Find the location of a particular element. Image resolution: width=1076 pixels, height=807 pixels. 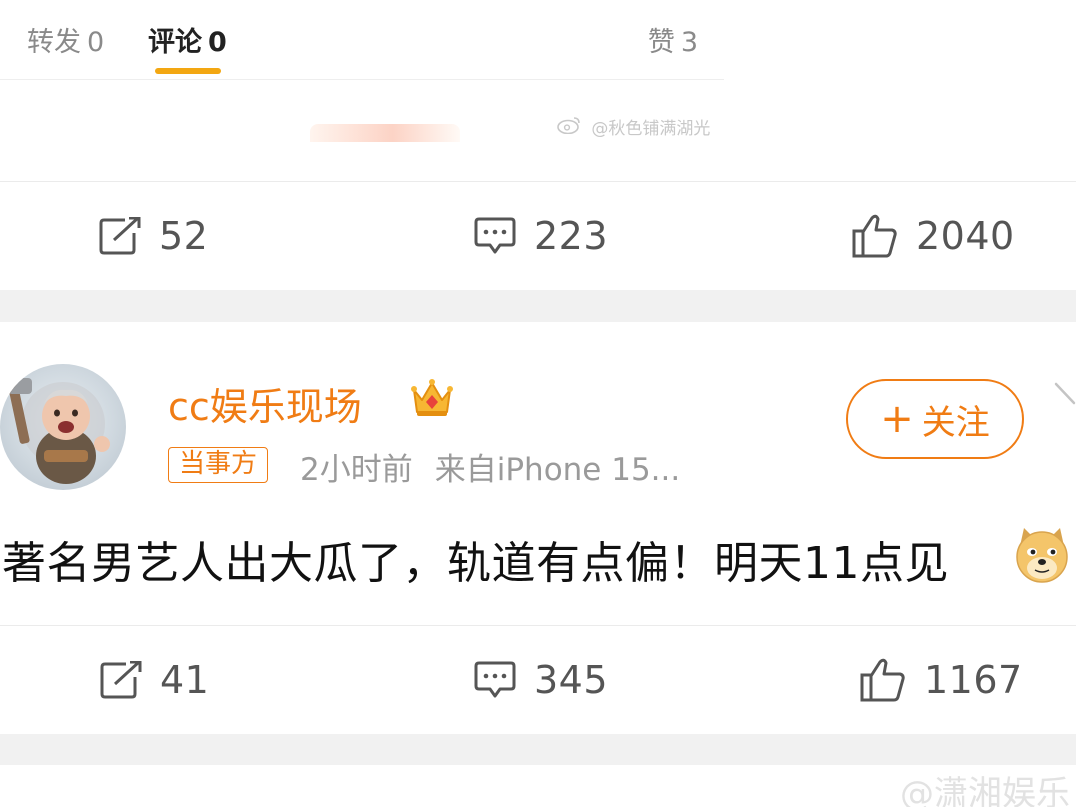

tab-repost: 转发 0 is located at coordinates (65, 39).